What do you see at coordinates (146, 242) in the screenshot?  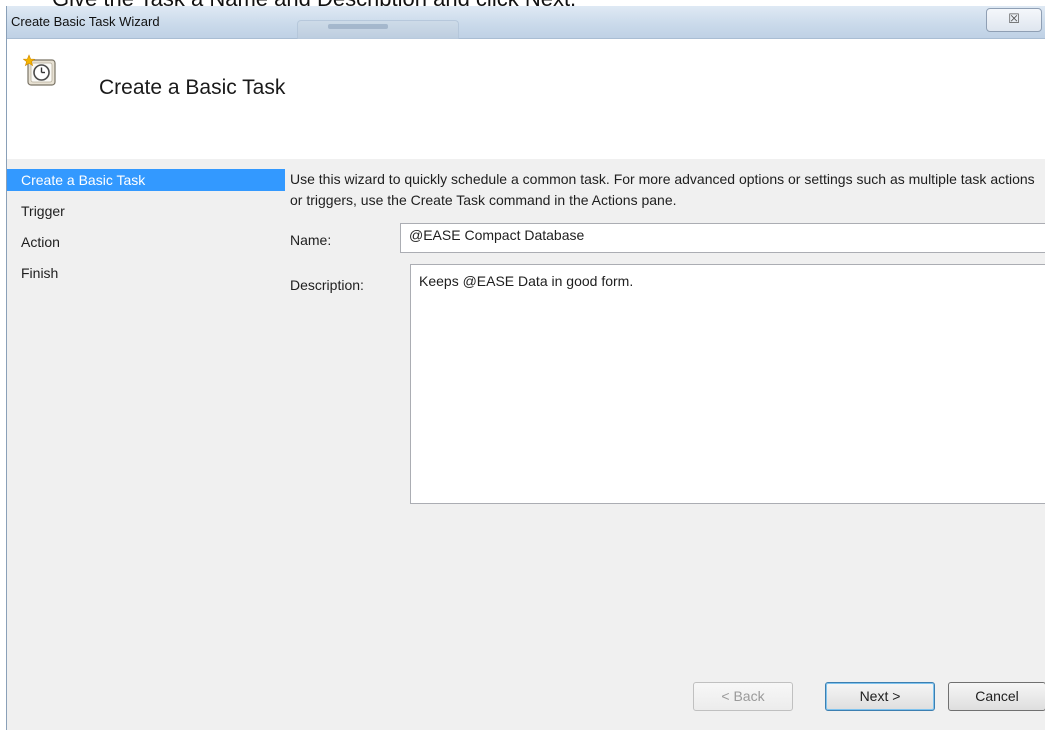 I see `nav-step-action: Action` at bounding box center [146, 242].